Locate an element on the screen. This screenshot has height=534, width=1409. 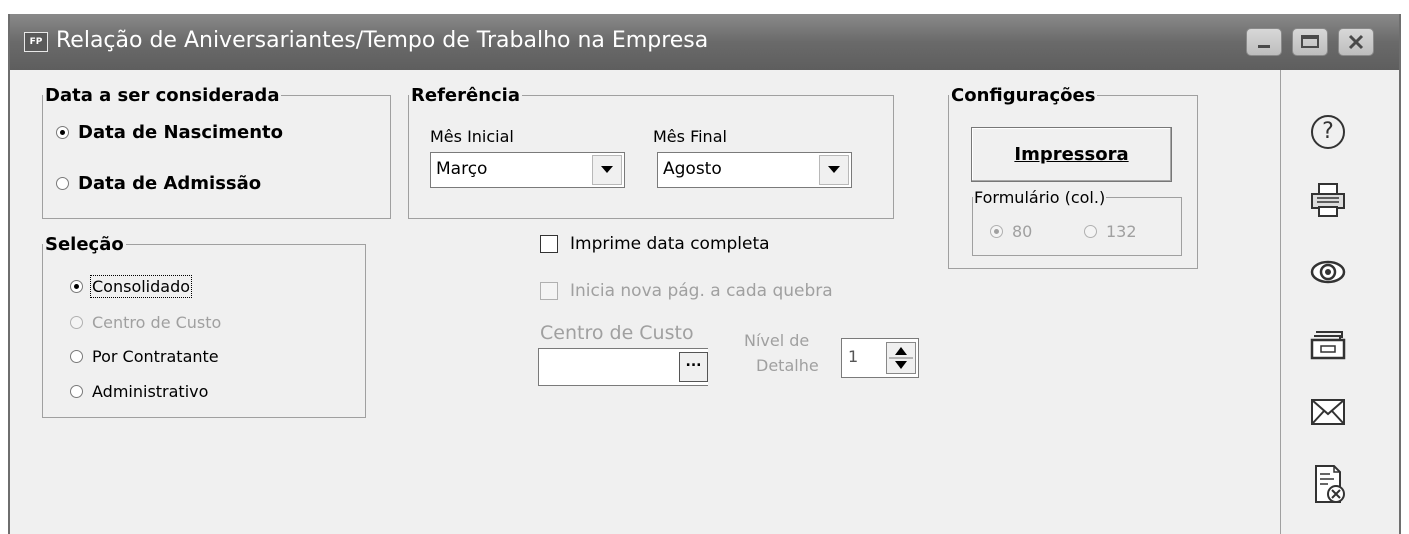
nivel-label-line1: Nível de is located at coordinates (777, 340).